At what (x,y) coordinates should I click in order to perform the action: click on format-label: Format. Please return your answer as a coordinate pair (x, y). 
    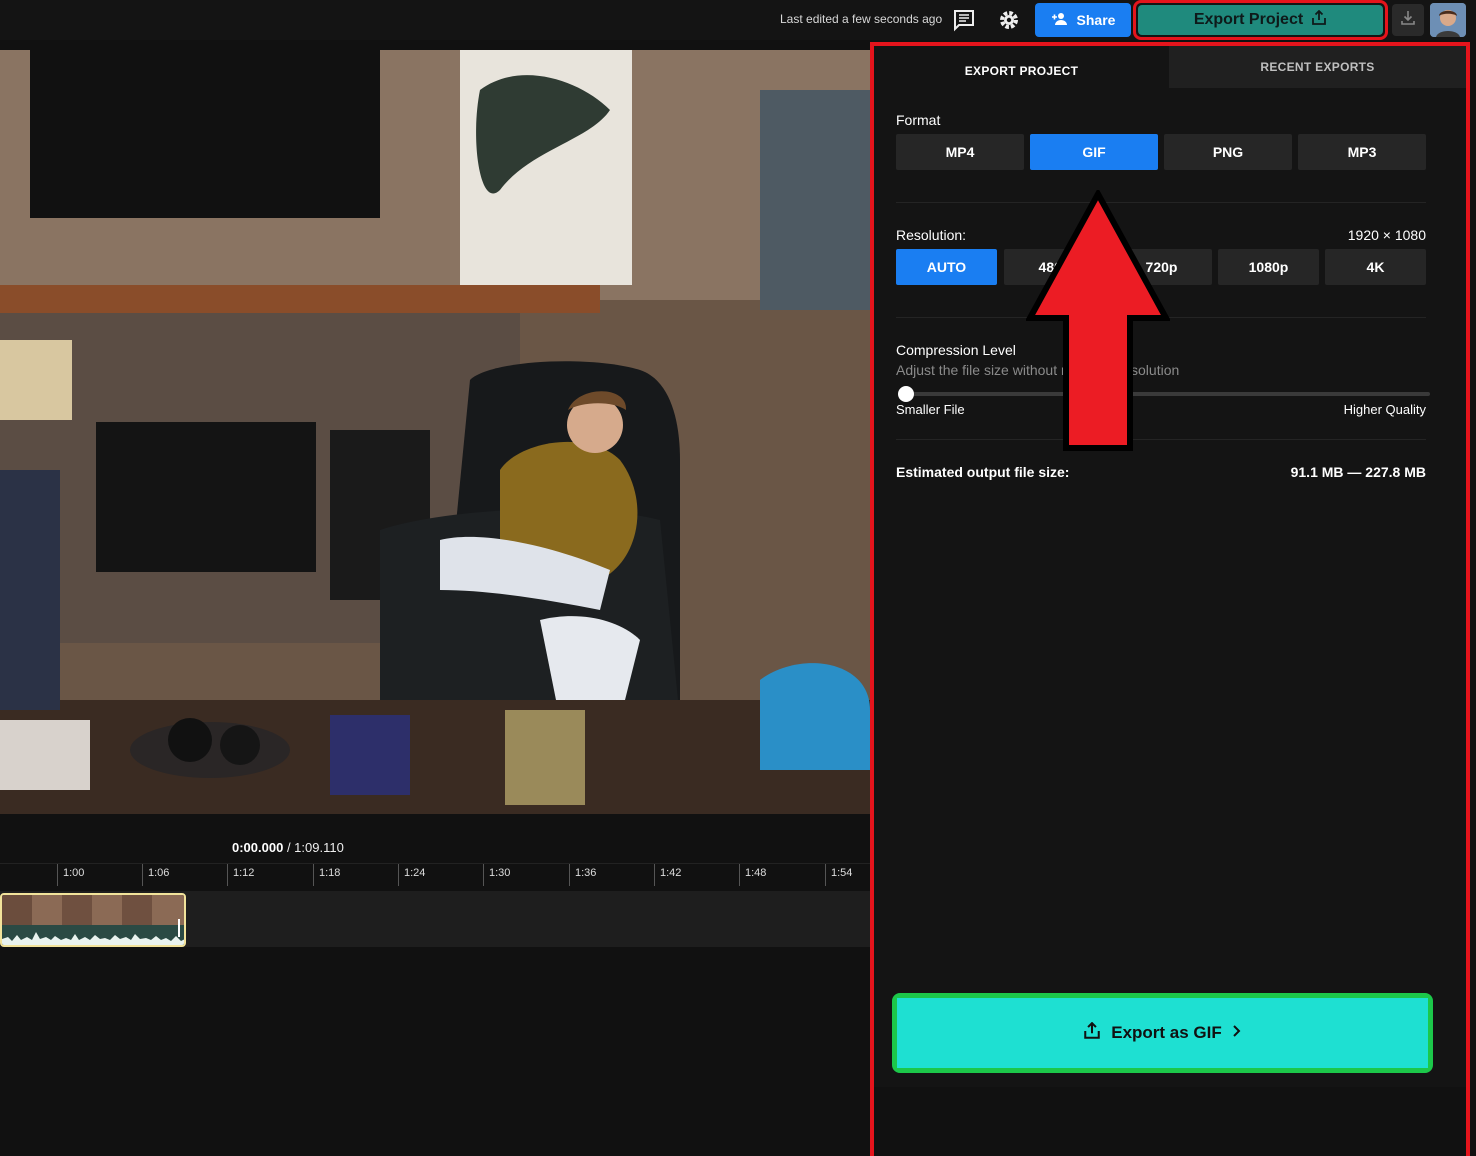
    Looking at the image, I should click on (918, 120).